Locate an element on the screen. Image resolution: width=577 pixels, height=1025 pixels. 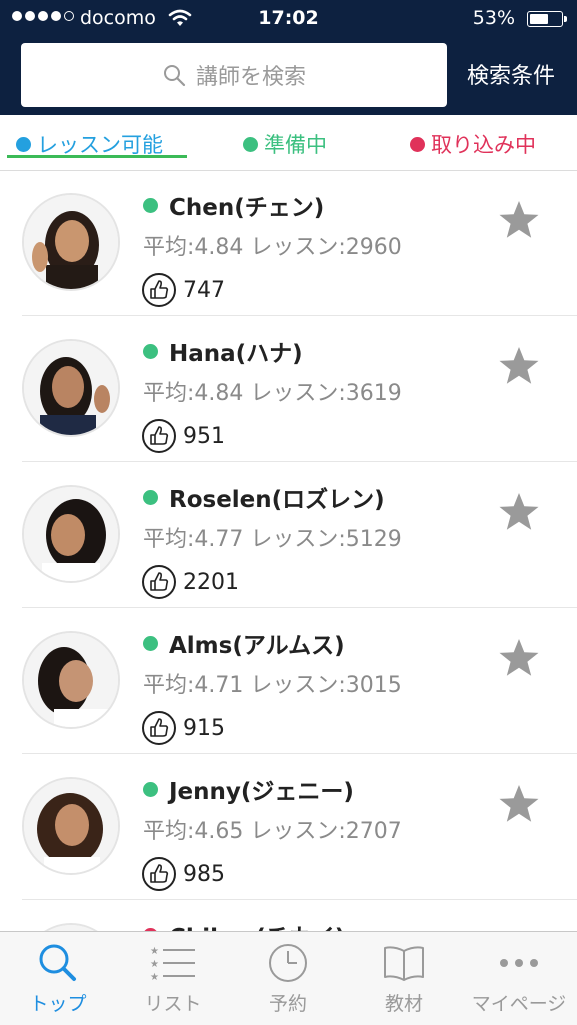
likes-count: 747 is located at coordinates (183, 290).